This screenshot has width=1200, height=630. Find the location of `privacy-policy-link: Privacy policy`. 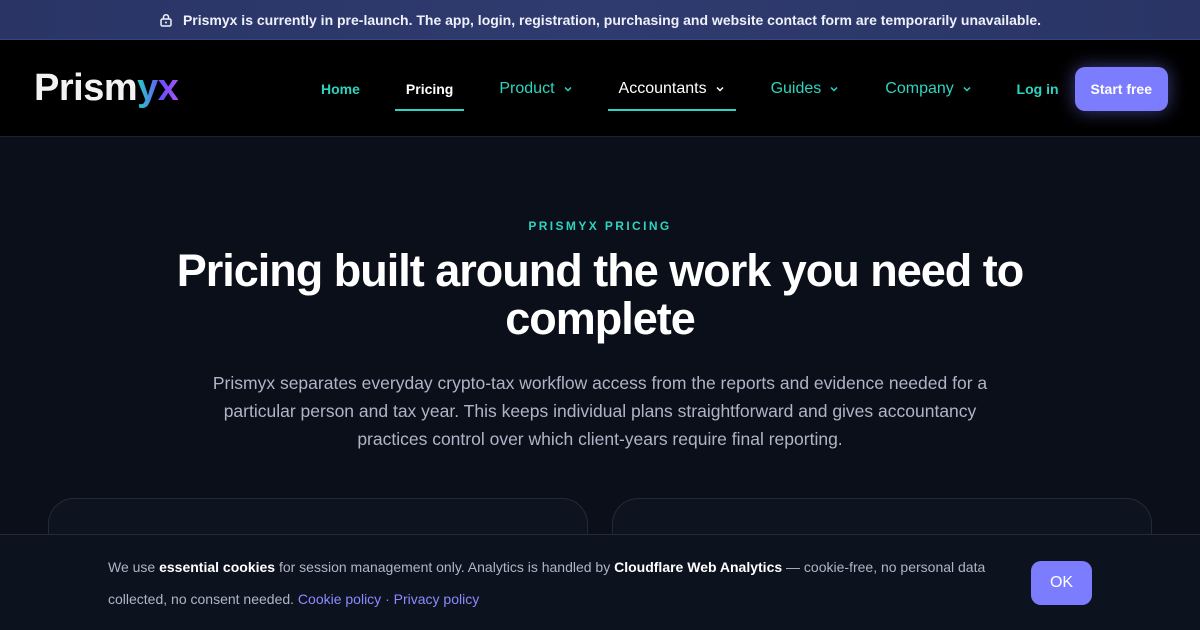

privacy-policy-link: Privacy policy is located at coordinates (437, 599).